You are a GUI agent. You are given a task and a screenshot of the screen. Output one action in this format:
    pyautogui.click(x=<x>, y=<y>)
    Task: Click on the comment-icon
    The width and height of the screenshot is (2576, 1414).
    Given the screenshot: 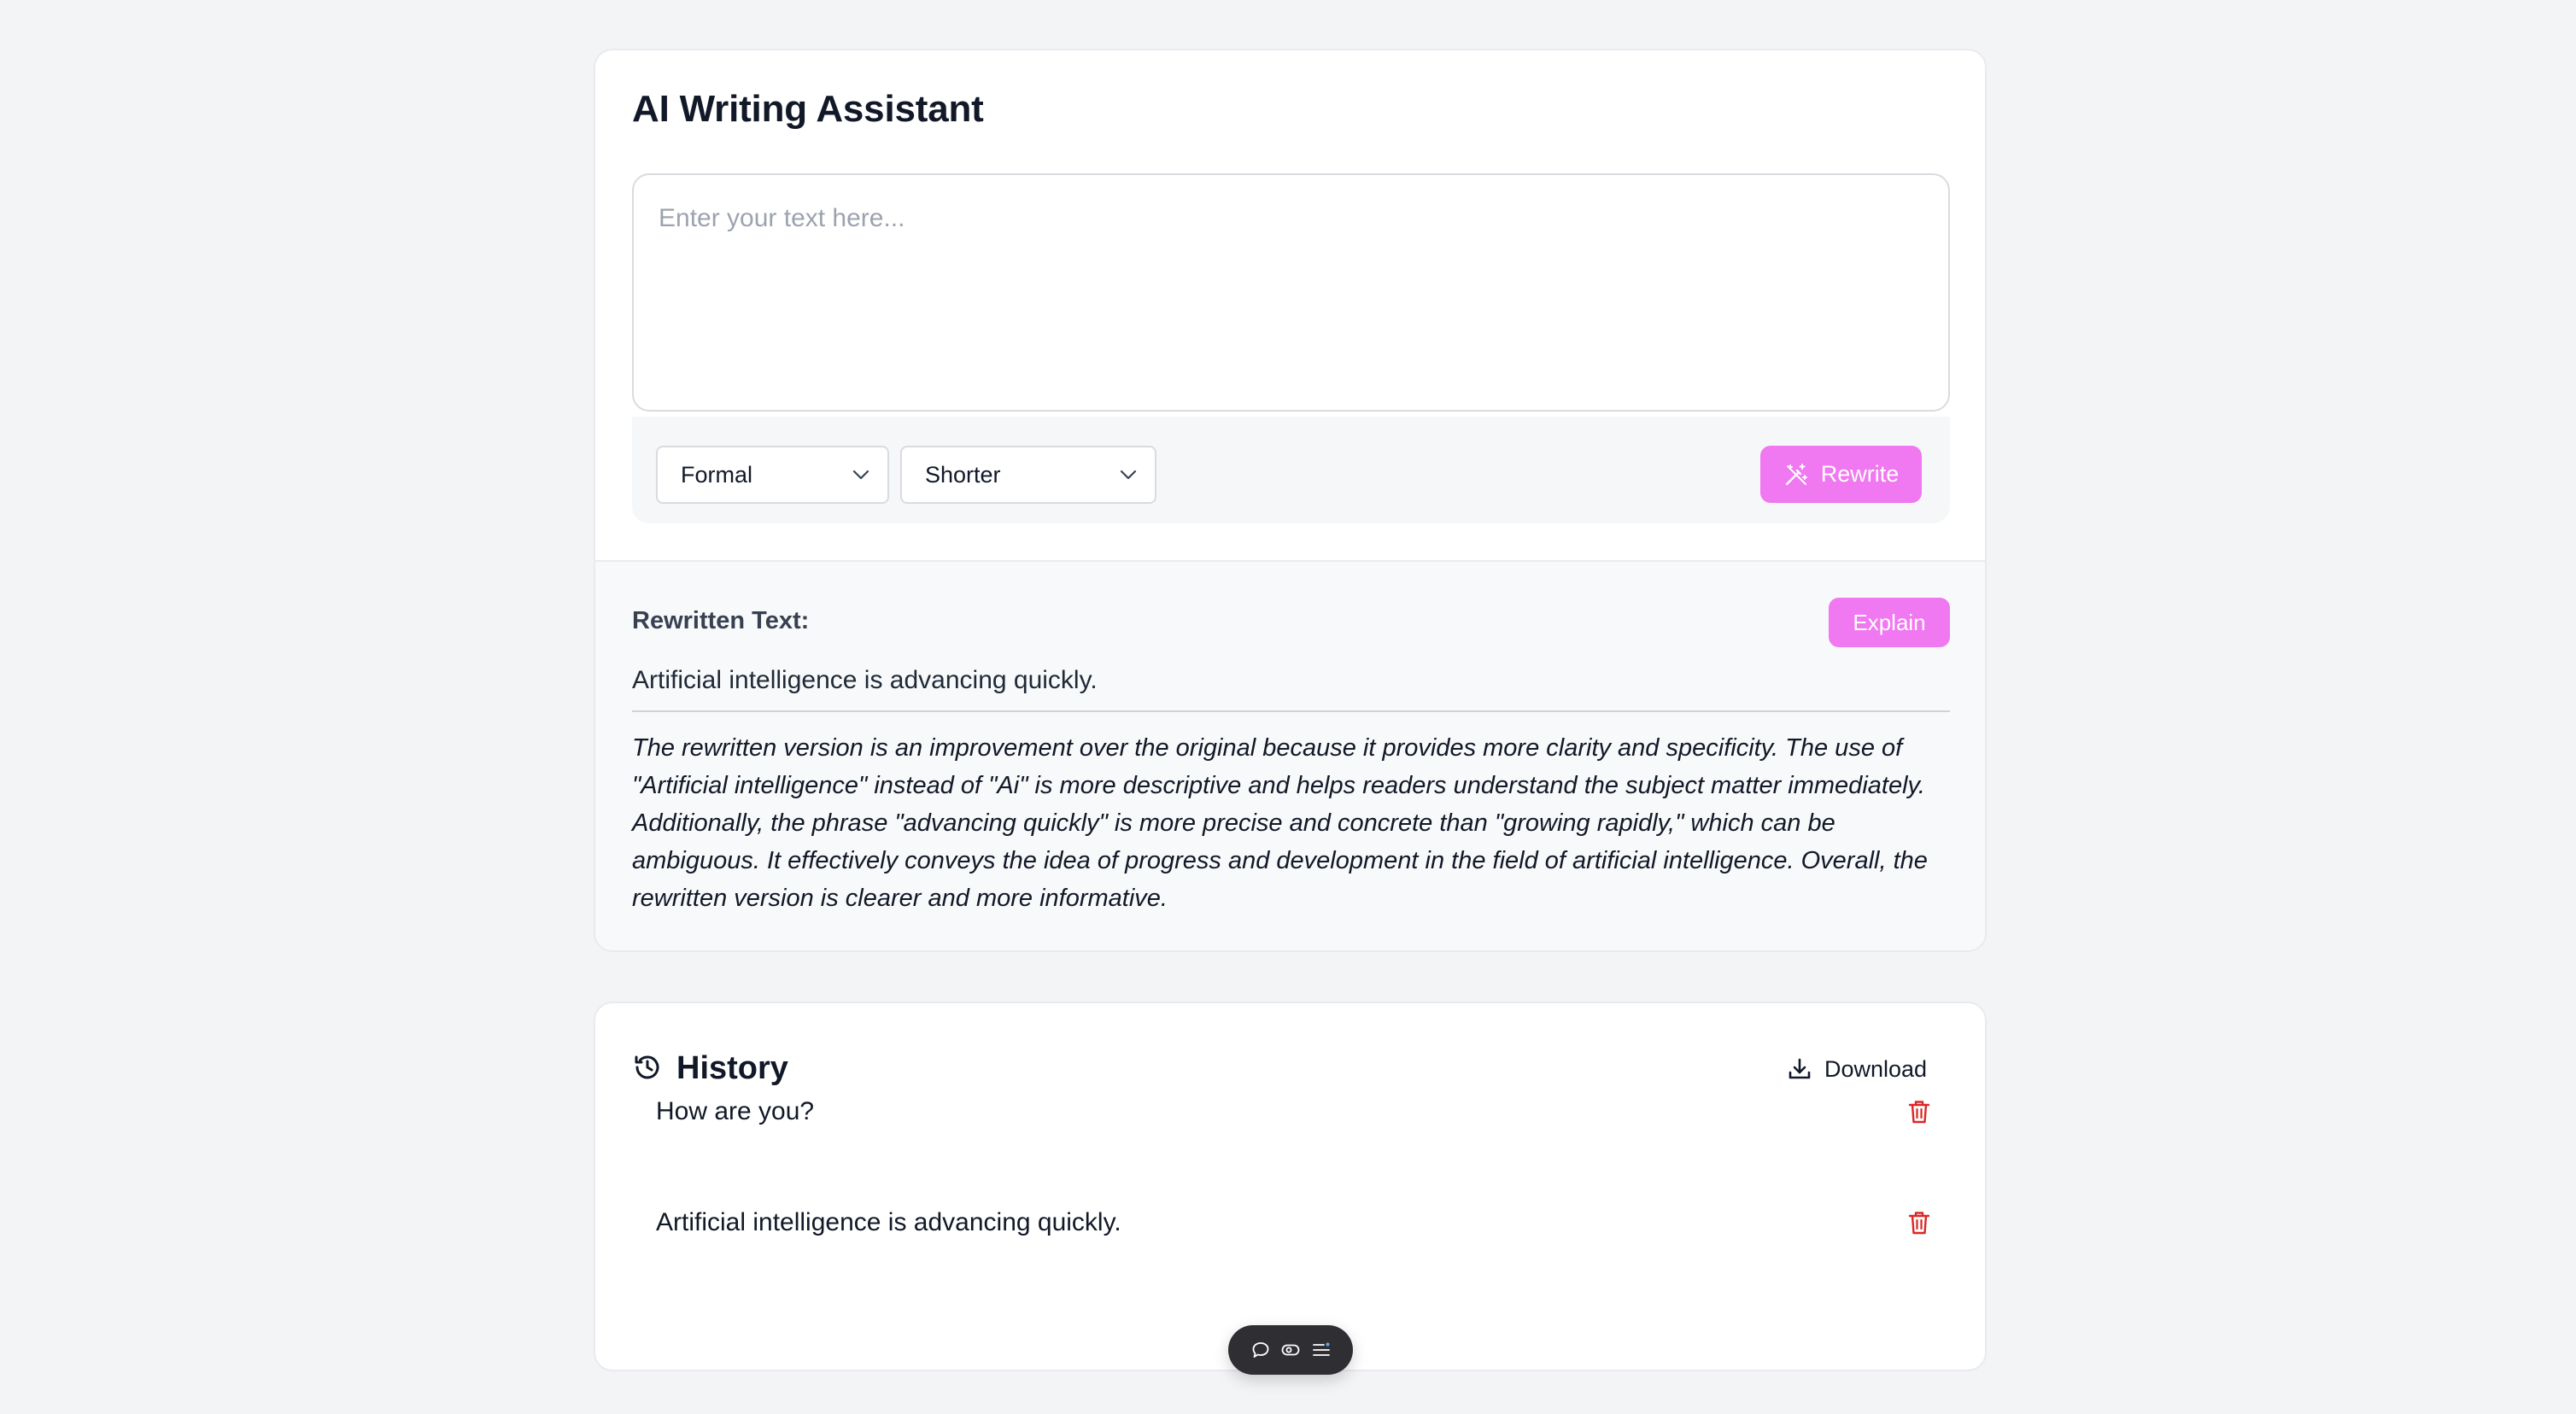 What is the action you would take?
    pyautogui.click(x=1260, y=1350)
    